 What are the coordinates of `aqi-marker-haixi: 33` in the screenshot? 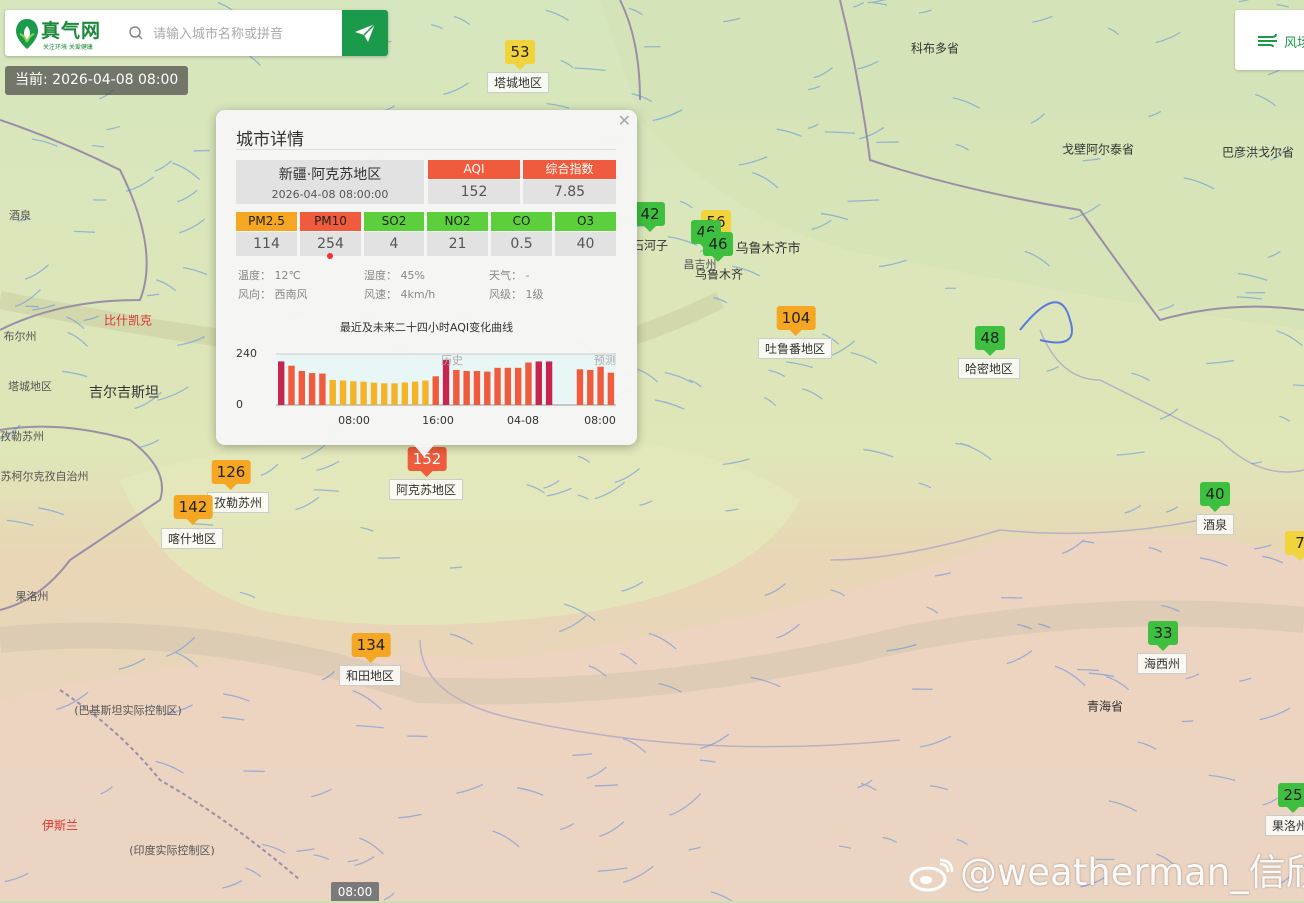 It's located at (1163, 633).